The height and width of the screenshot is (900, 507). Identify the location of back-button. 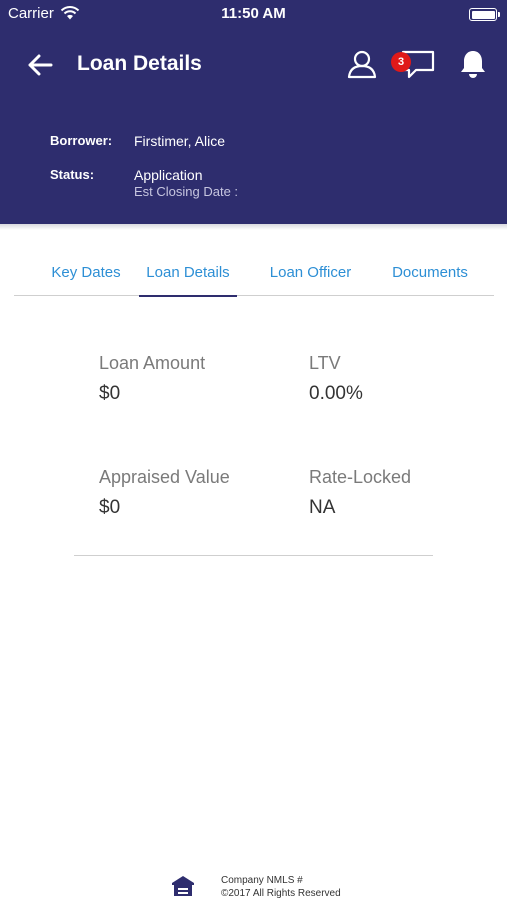
(40, 65).